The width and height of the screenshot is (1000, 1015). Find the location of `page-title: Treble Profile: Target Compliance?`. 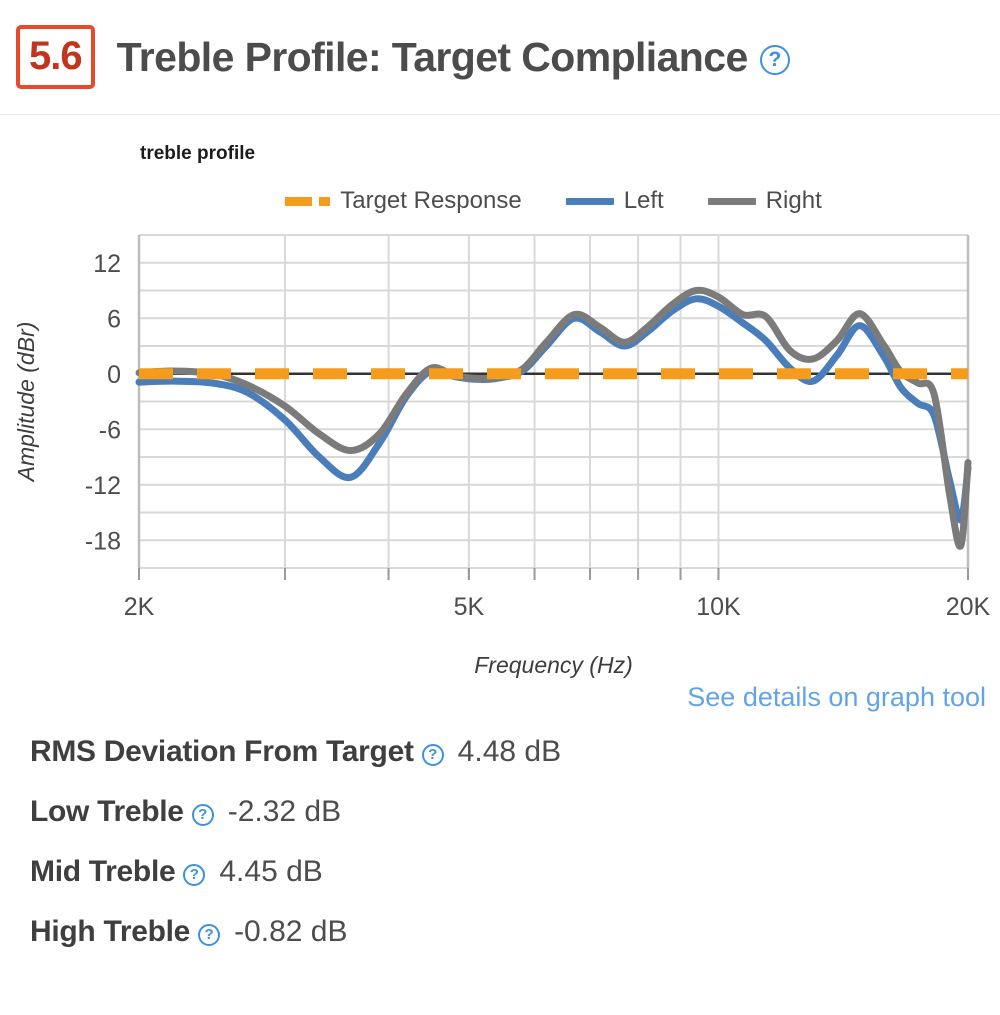

page-title: Treble Profile: Target Compliance? is located at coordinates (453, 57).